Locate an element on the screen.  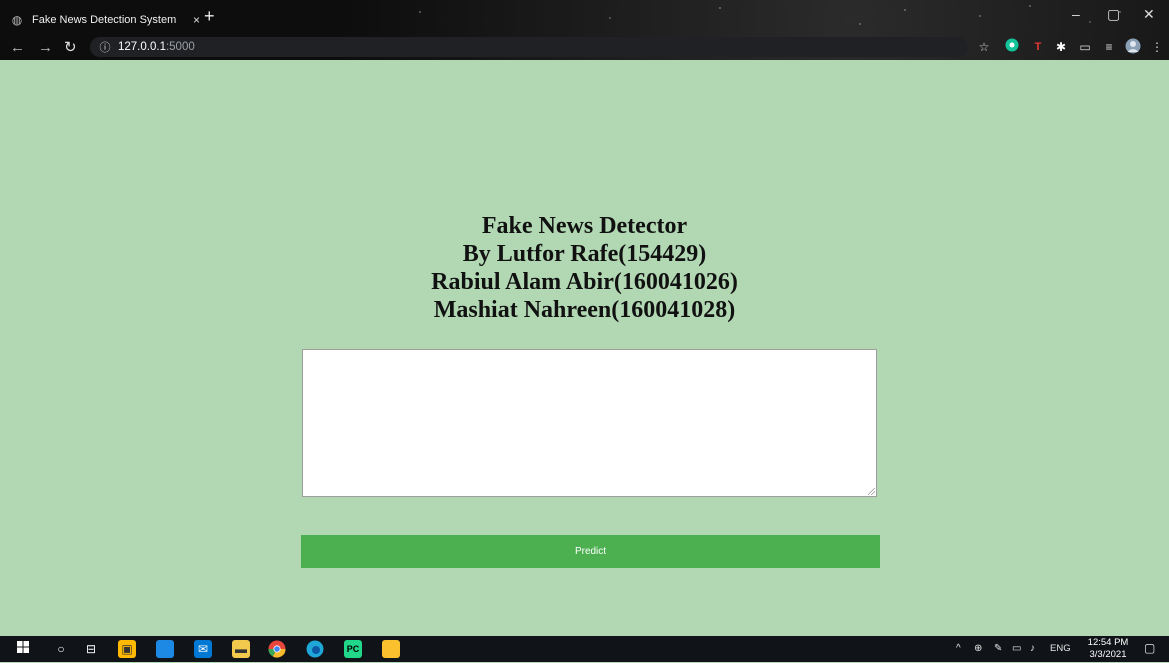
cast-icon: ▭ is located at coordinates (1085, 47).